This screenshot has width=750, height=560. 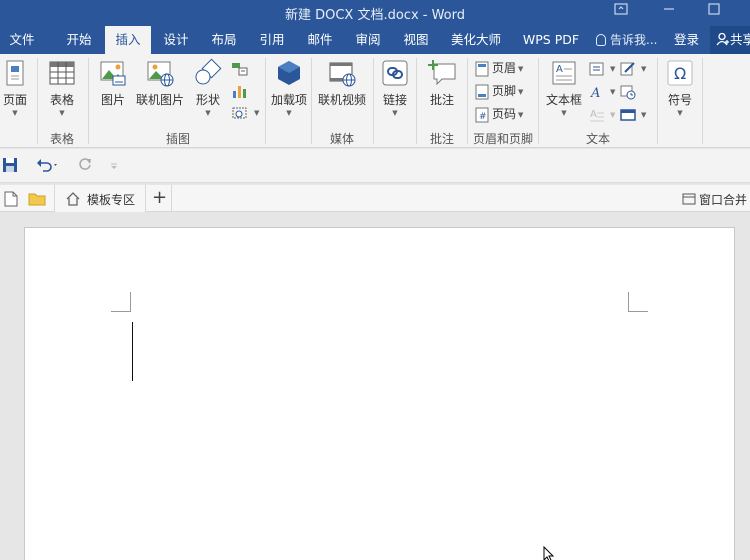 I want to click on open-folder-icon, so click(x=37, y=200).